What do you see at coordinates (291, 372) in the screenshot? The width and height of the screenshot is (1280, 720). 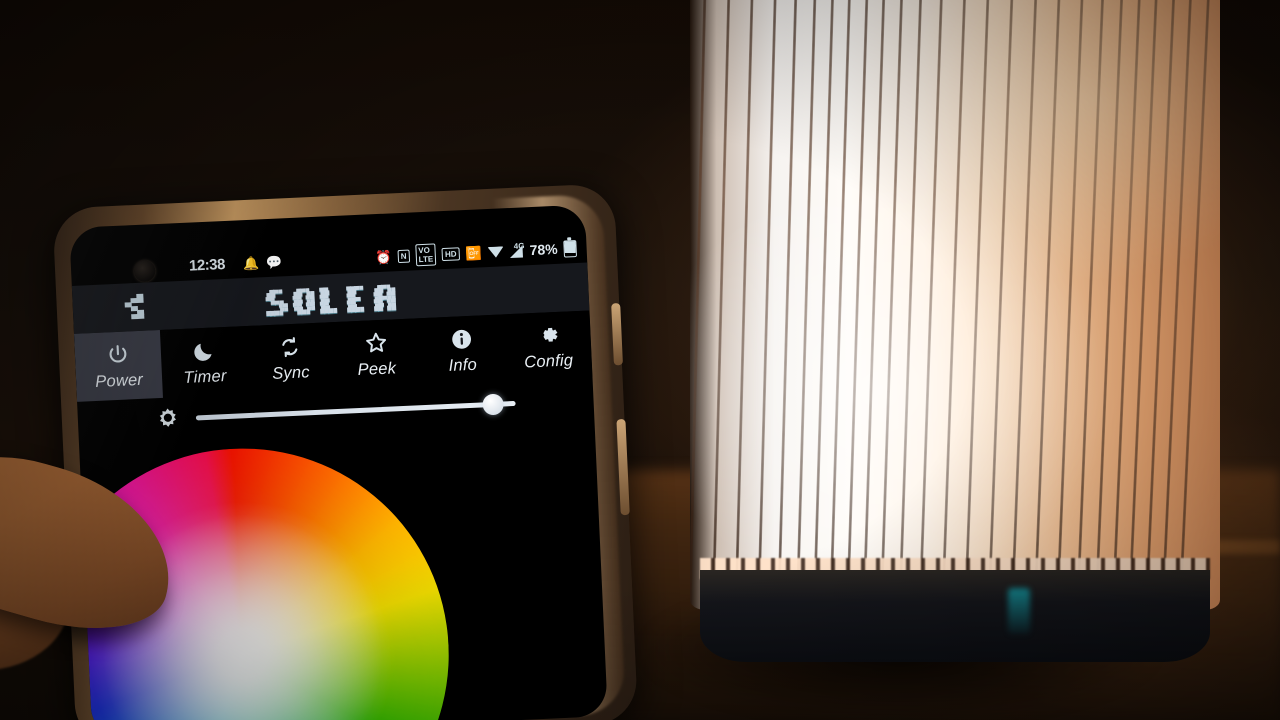 I see `nav-label: Sync` at bounding box center [291, 372].